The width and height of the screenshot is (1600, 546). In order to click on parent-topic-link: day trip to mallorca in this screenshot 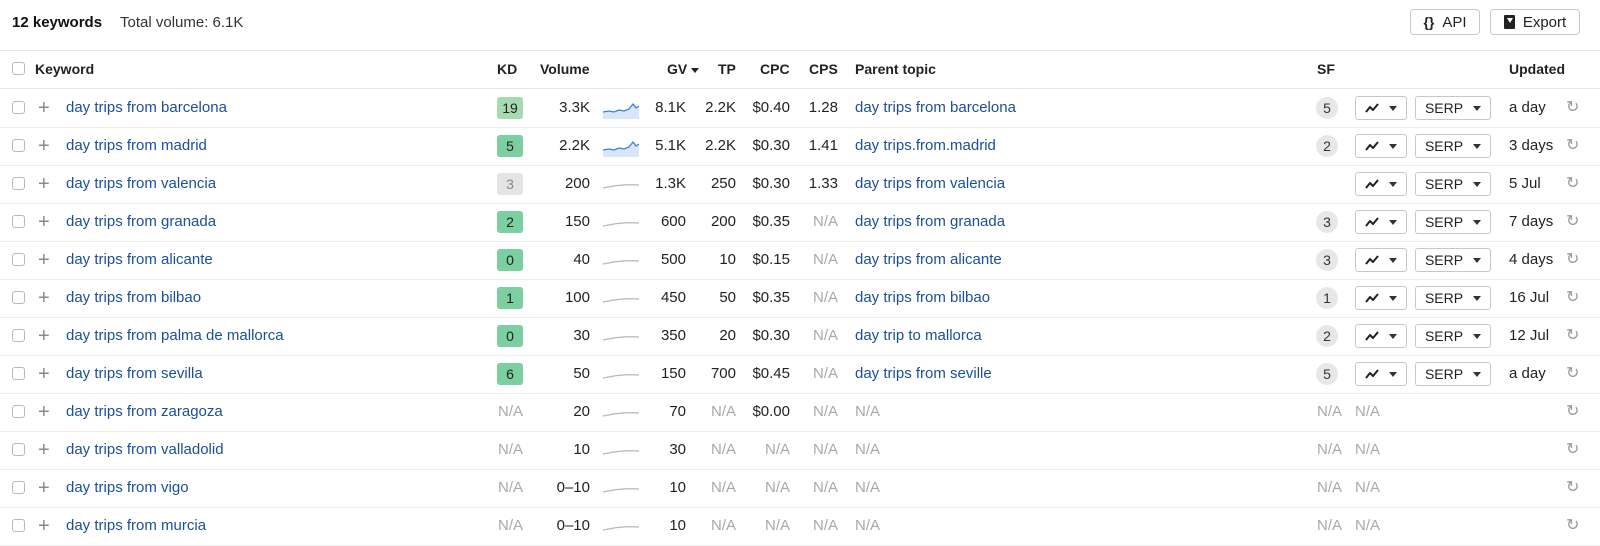, I will do `click(1055, 336)`.